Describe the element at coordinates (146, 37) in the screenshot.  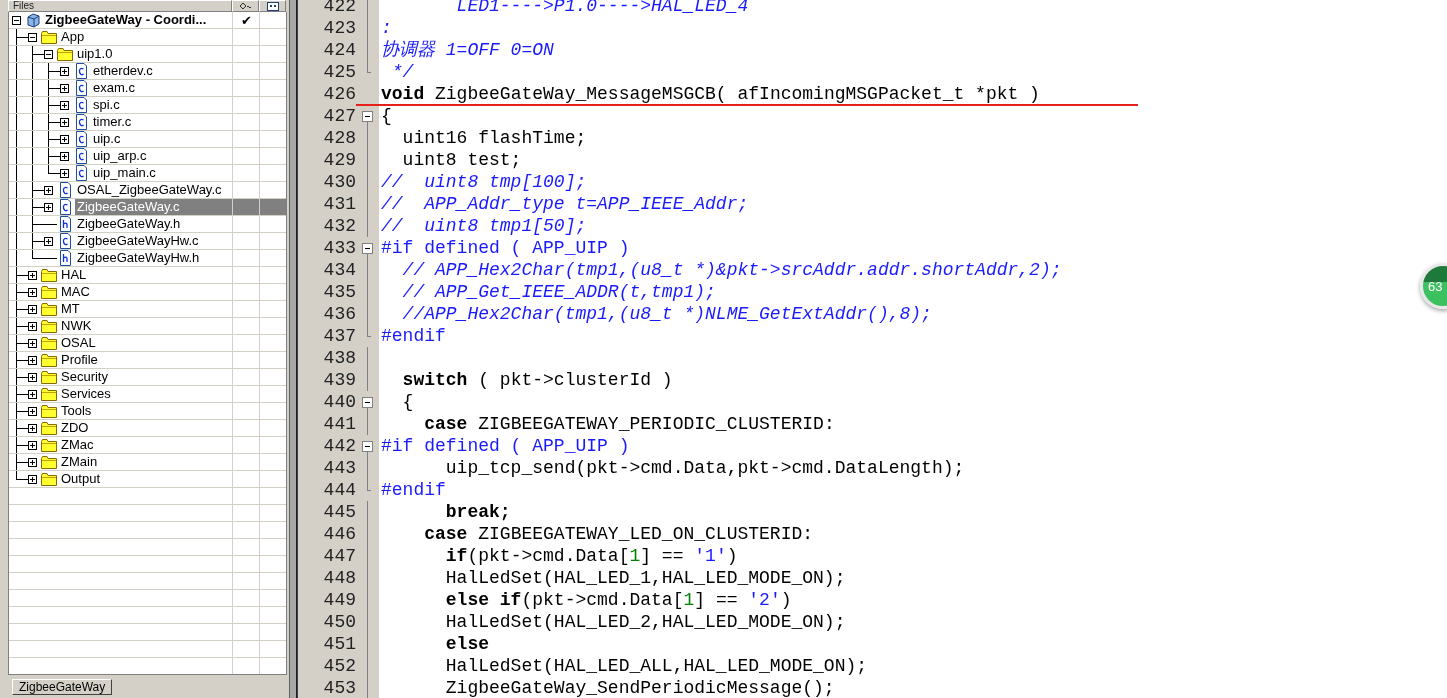
I see `tree-item: App` at that location.